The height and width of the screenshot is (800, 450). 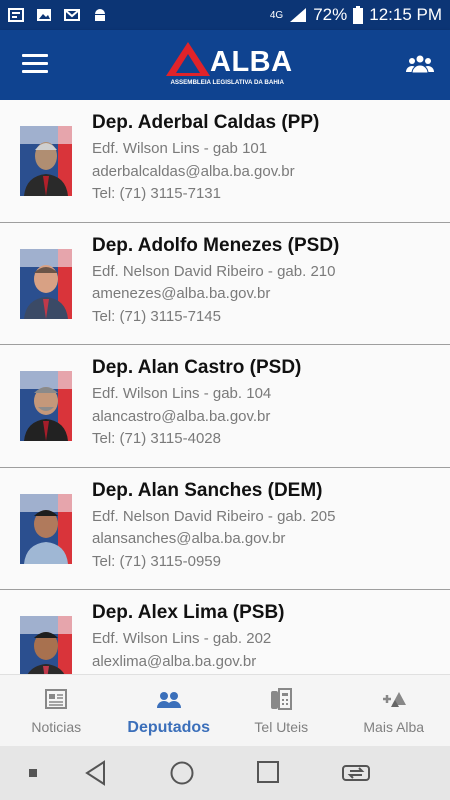 I want to click on alba-logo: ALBA ASSEMBLEIA LEGISLATIVA DA BAHIA, so click(x=229, y=66).